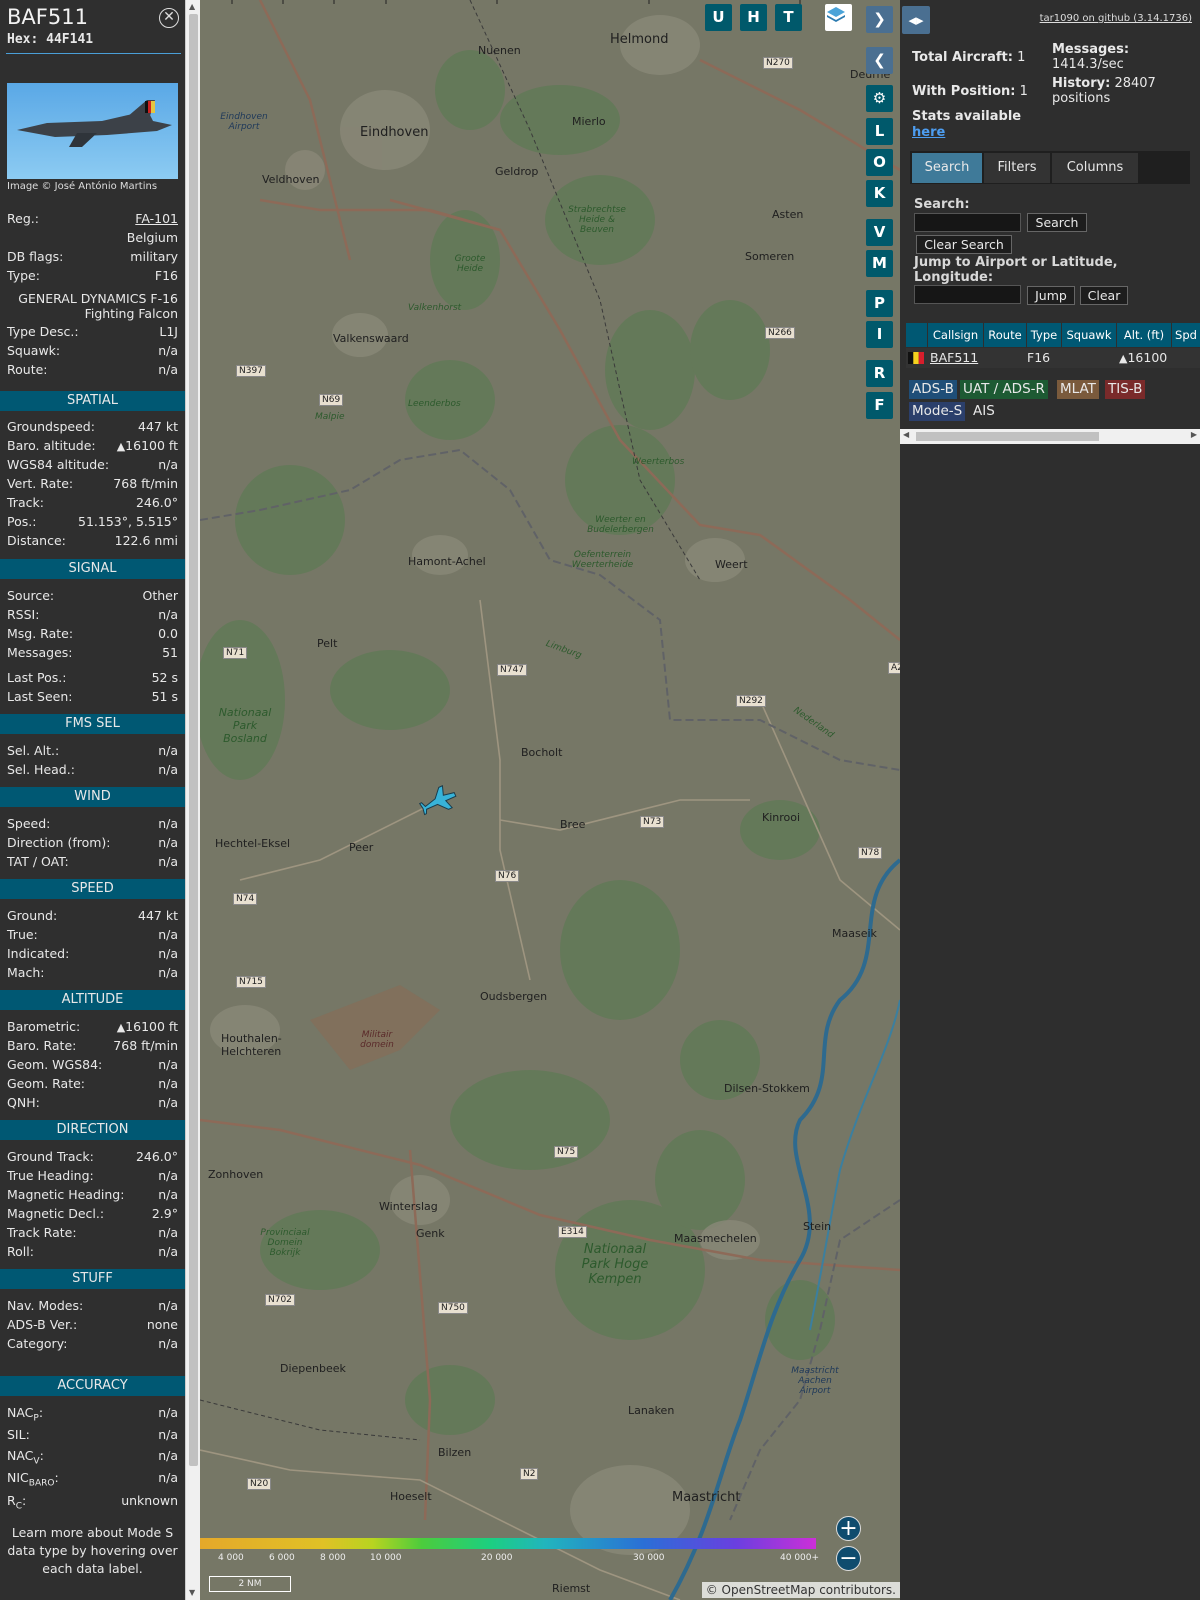  I want to click on adsb-ver-label: ADS-B Ver.:, so click(42, 1324).